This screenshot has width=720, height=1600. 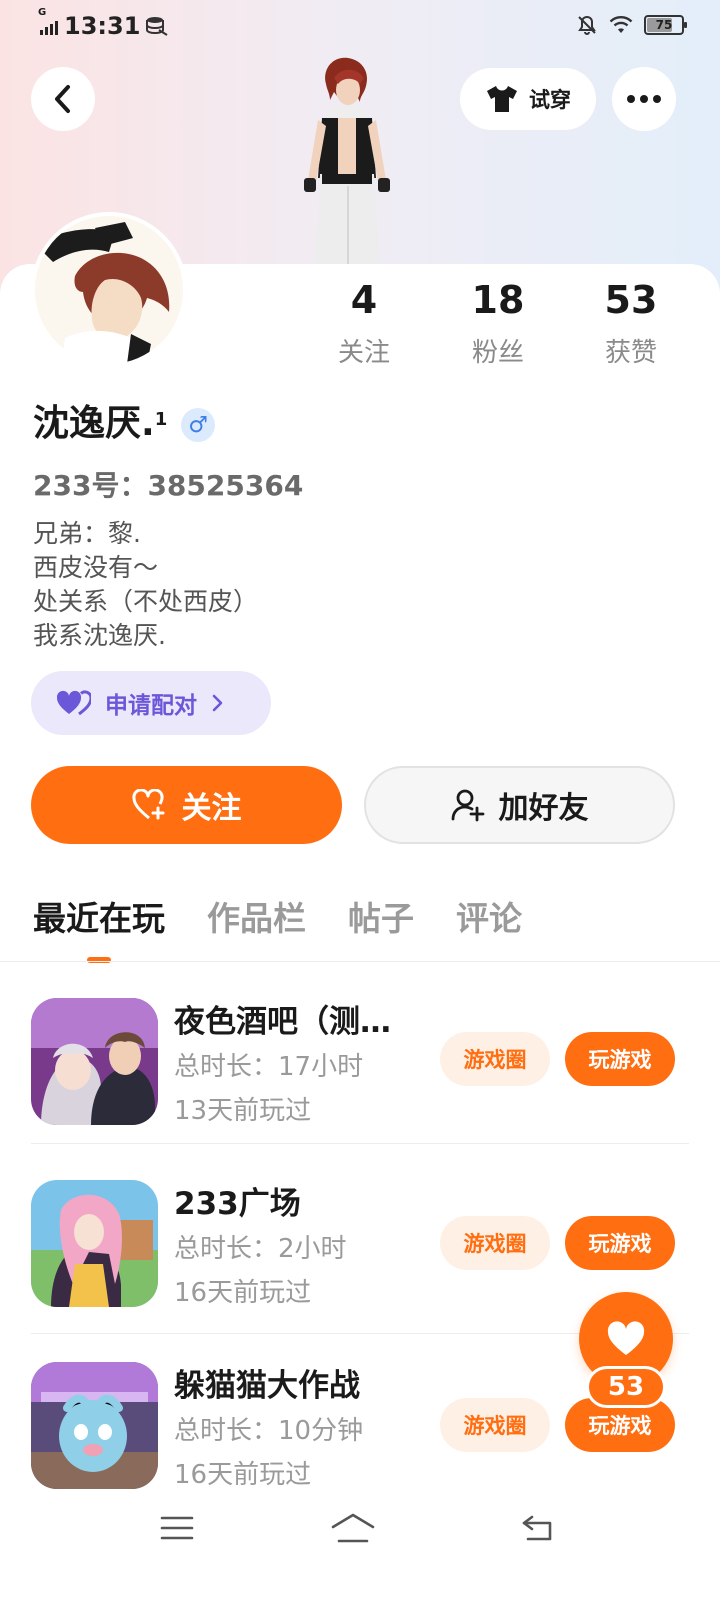 I want to click on add-friend-label: 加好友, so click(x=543, y=808).